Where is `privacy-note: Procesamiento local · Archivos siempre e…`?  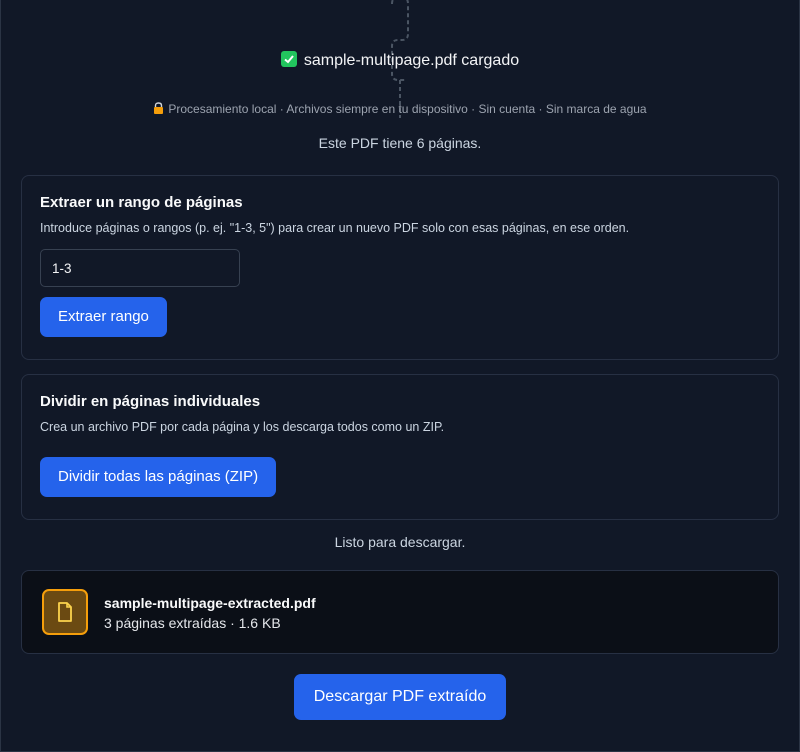 privacy-note: Procesamiento local · Archivos siempre e… is located at coordinates (400, 109).